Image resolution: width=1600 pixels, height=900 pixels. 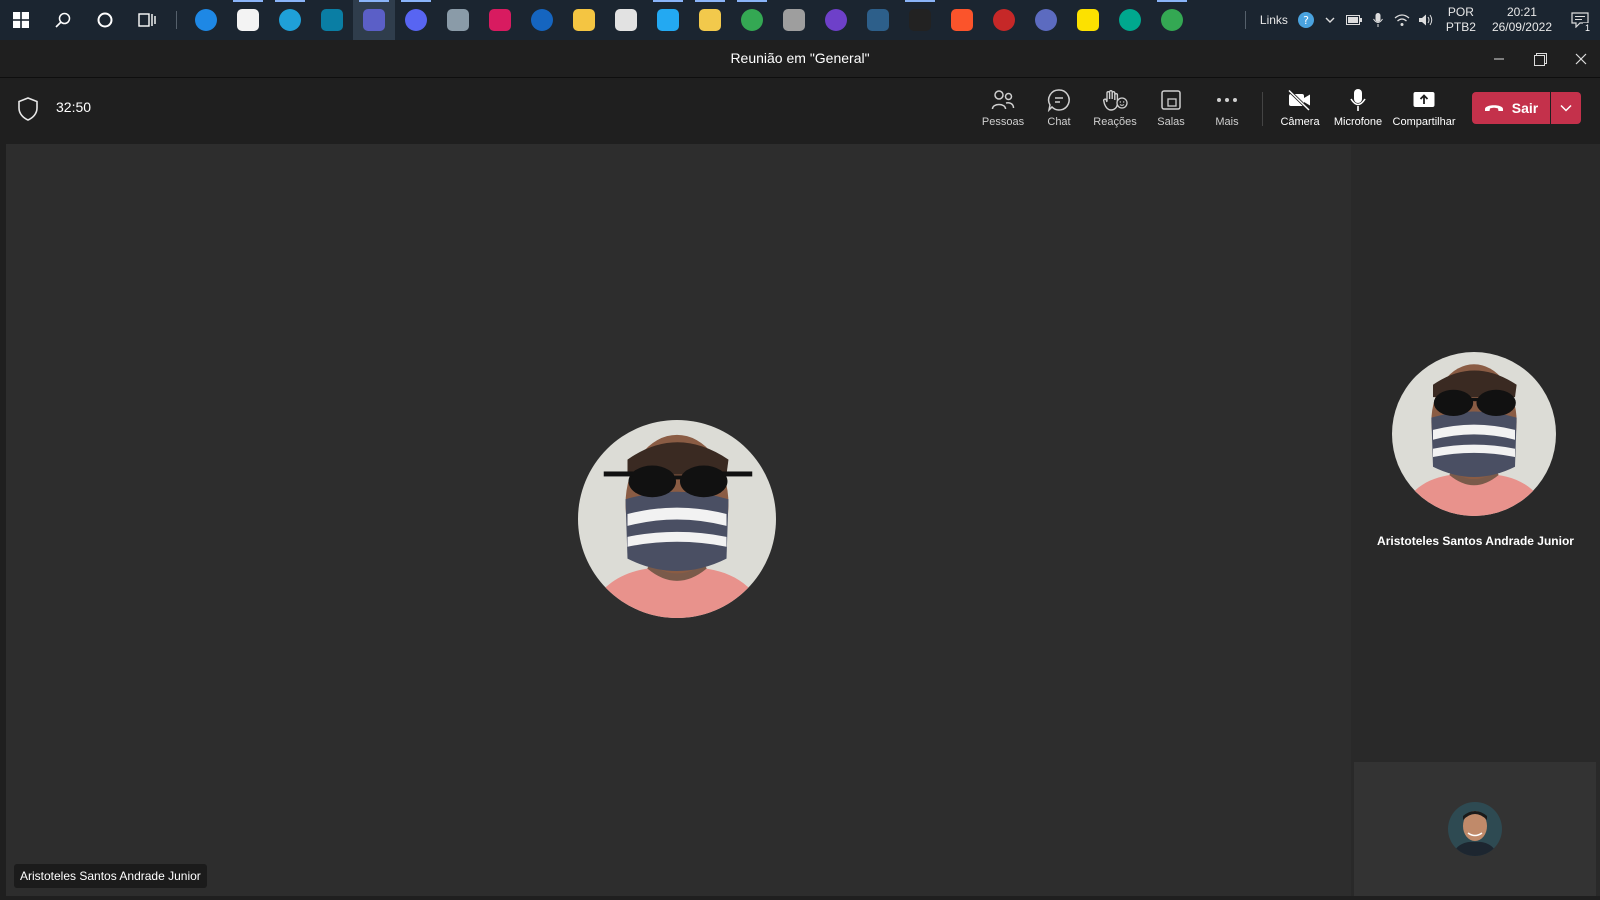 What do you see at coordinates (147, 20) in the screenshot?
I see `task-view-icon` at bounding box center [147, 20].